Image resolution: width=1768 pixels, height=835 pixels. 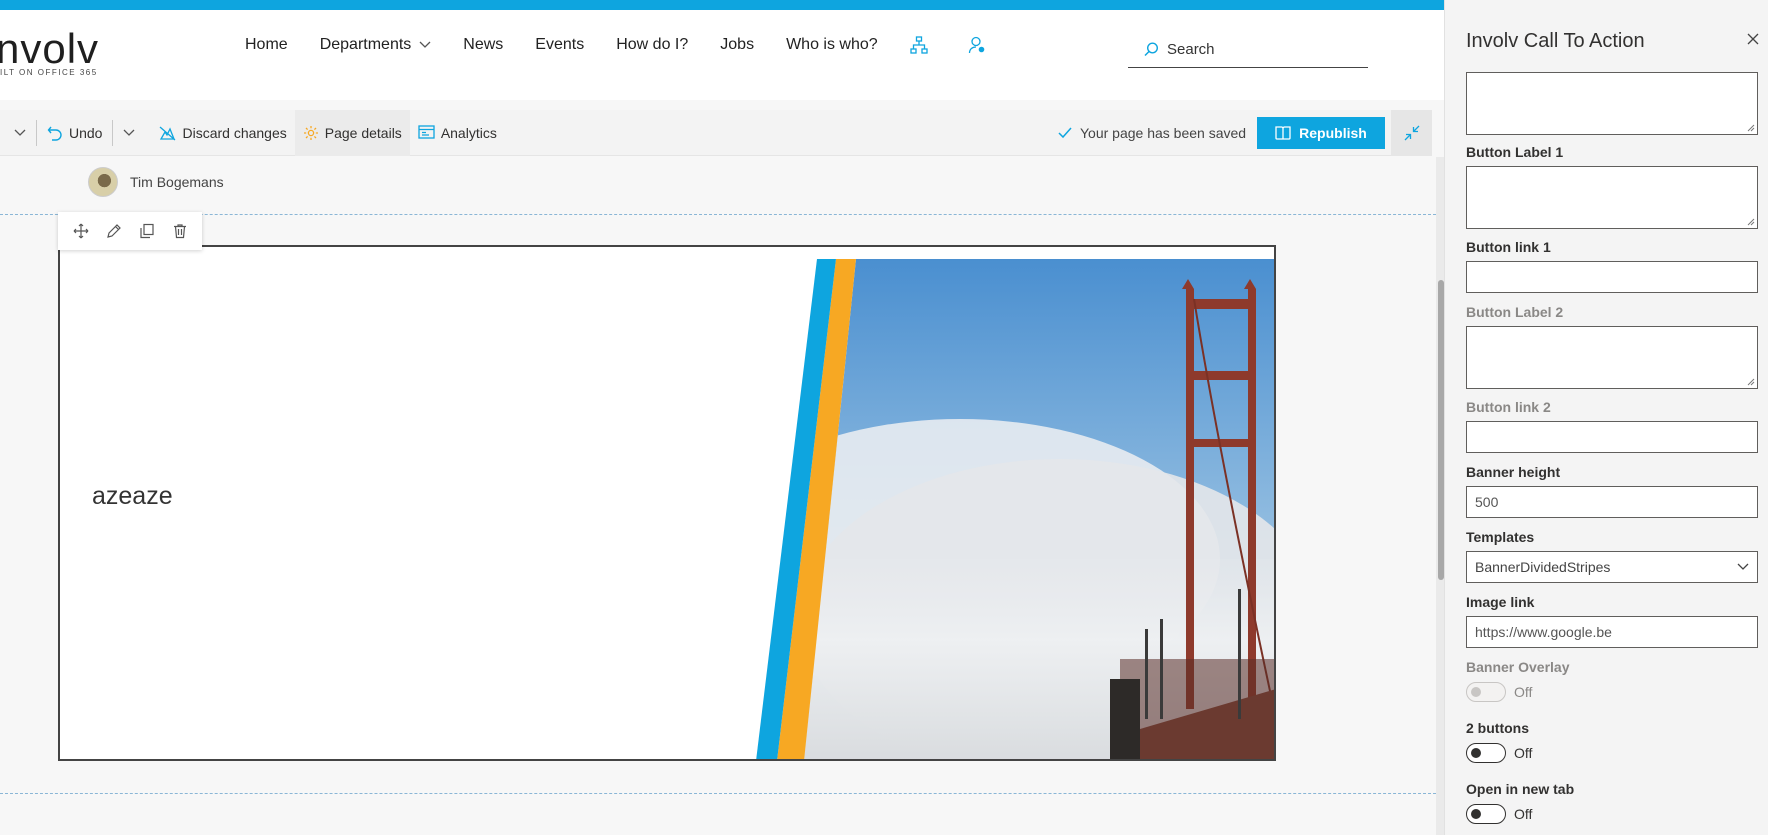 What do you see at coordinates (1486, 814) in the screenshot?
I see `open-new-tab-toggle` at bounding box center [1486, 814].